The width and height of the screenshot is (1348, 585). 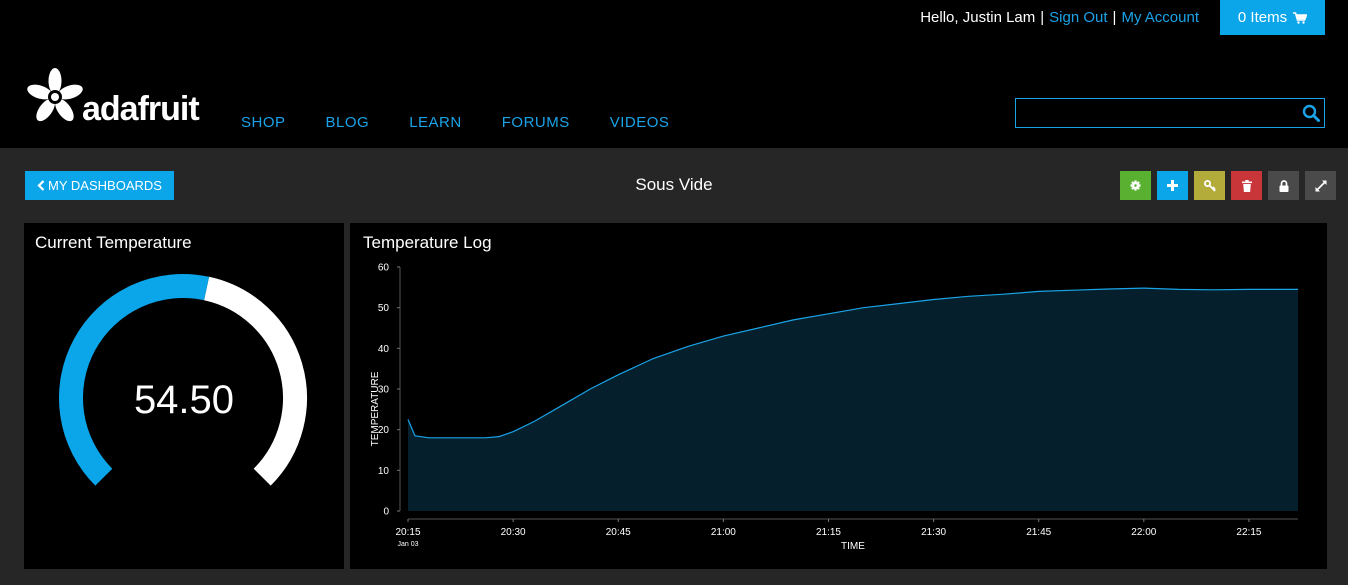 What do you see at coordinates (640, 122) in the screenshot?
I see `nav-item-videos: VIDEOS` at bounding box center [640, 122].